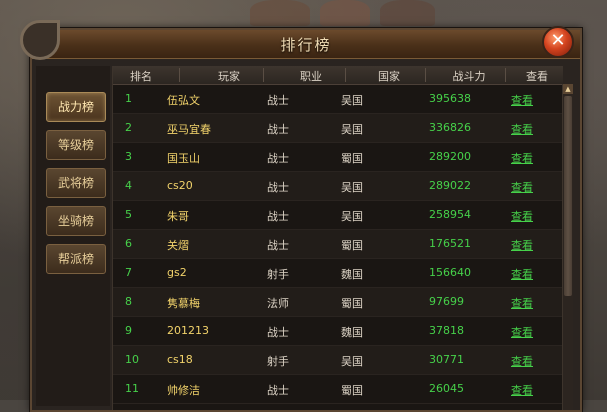 The image size is (607, 412). Describe the element at coordinates (450, 156) in the screenshot. I see `power-cell: 289200` at that location.